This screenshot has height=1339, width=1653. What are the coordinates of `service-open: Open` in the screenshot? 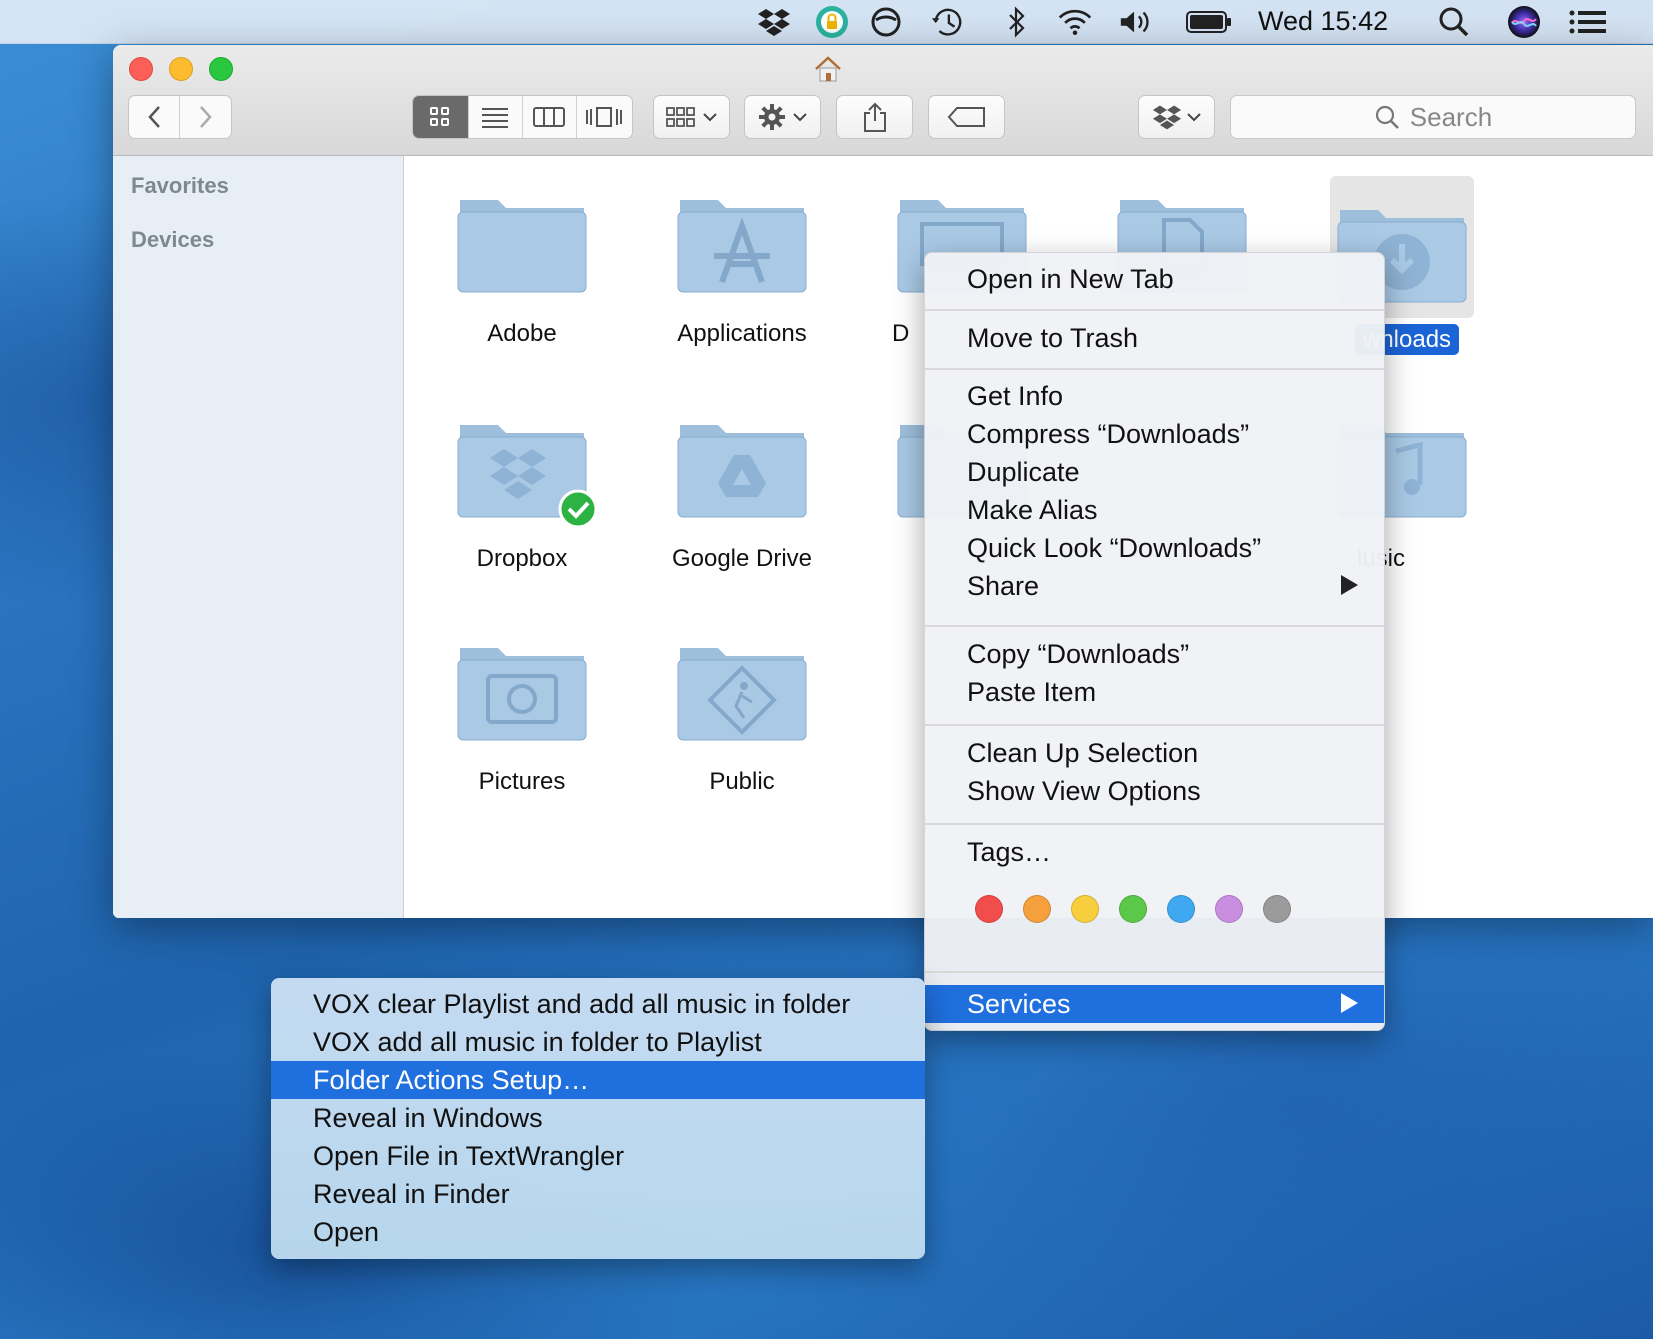 It's located at (598, 1232).